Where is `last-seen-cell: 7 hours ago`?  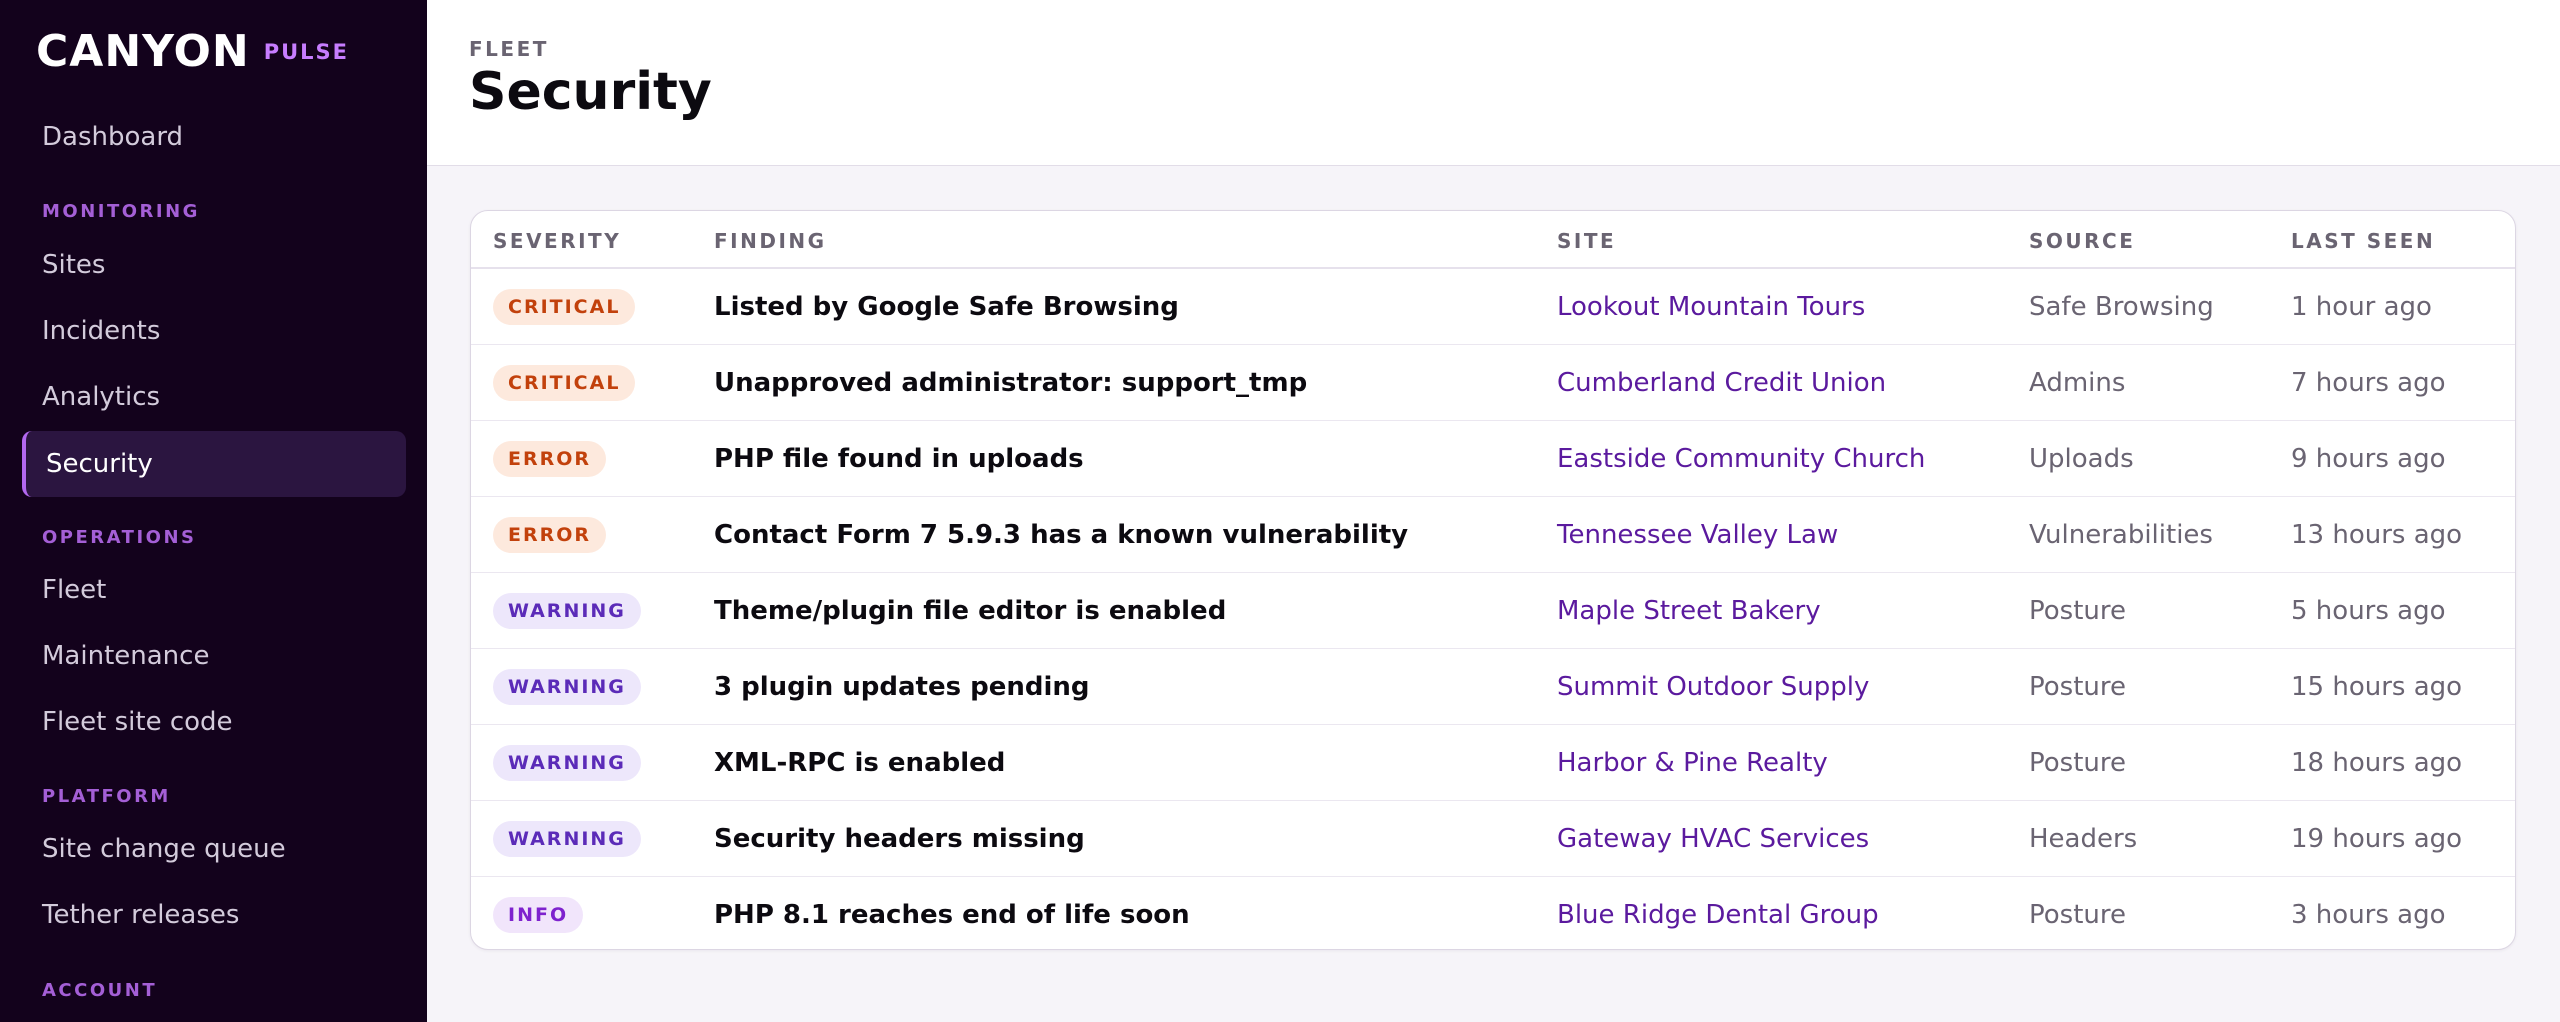 last-seen-cell: 7 hours ago is located at coordinates (2368, 383).